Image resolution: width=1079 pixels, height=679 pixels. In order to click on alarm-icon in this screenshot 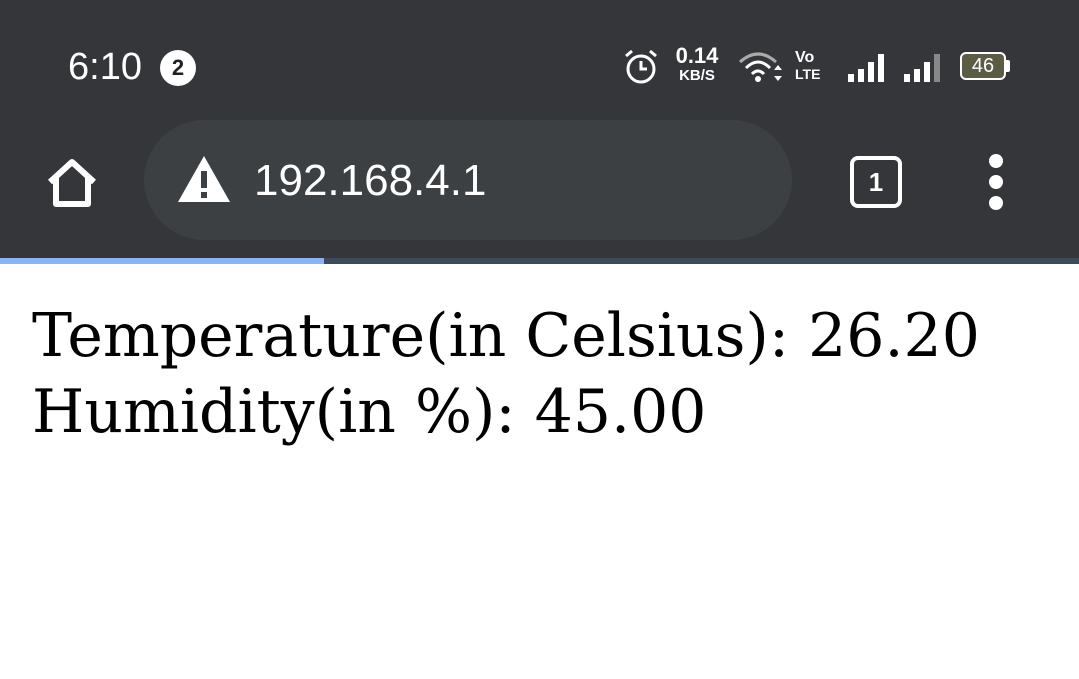, I will do `click(641, 66)`.